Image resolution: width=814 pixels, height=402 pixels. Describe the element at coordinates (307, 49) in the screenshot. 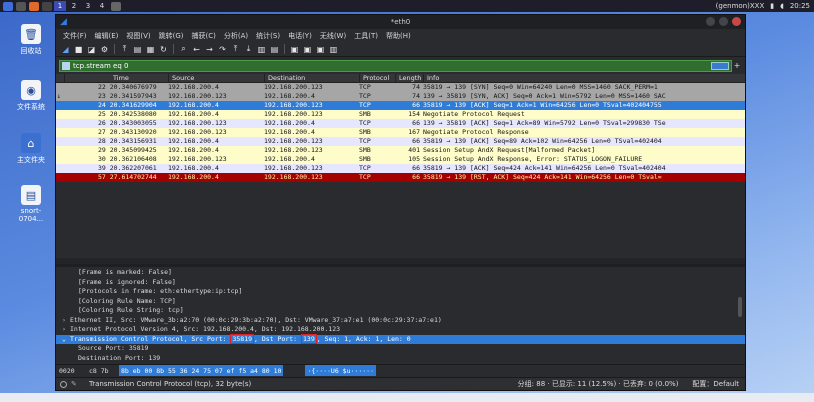

I see `zoom-out-icon: ▣` at that location.